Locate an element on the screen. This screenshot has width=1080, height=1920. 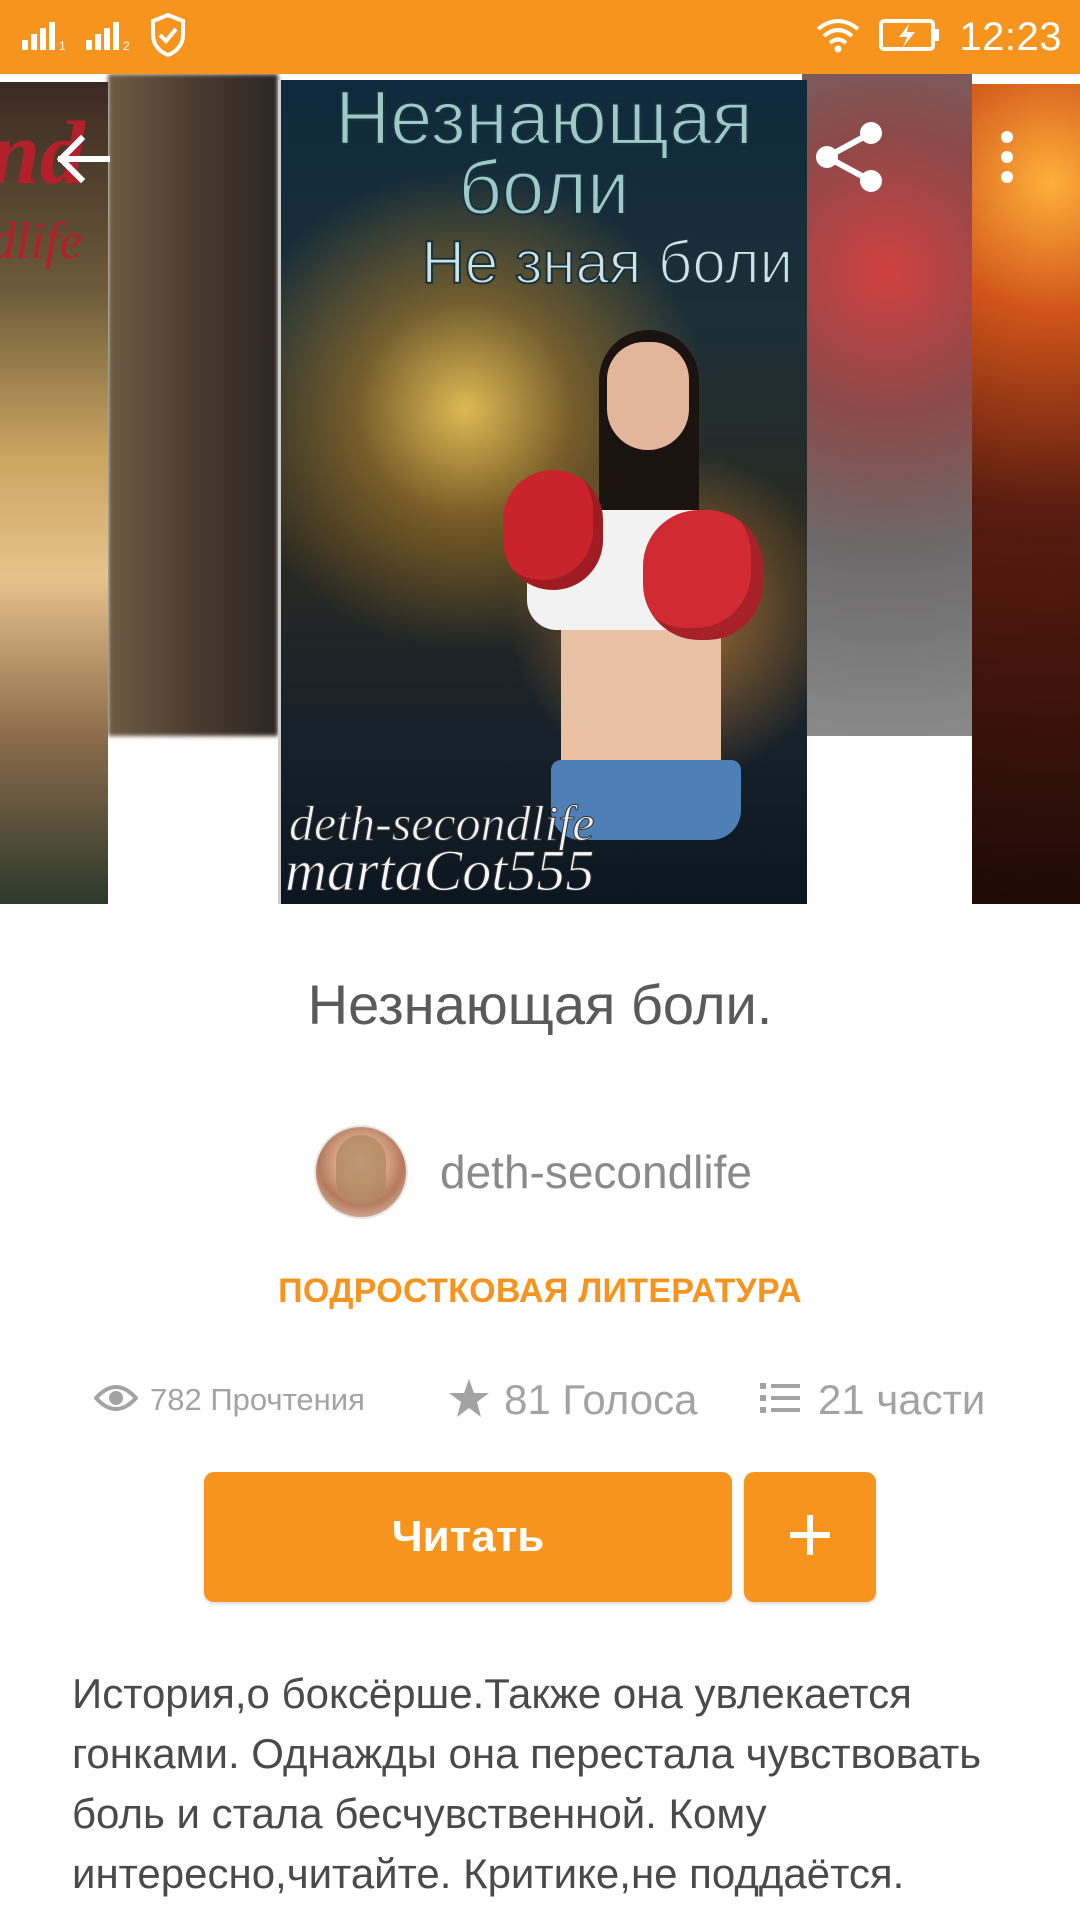
back-button is located at coordinates (83, 161).